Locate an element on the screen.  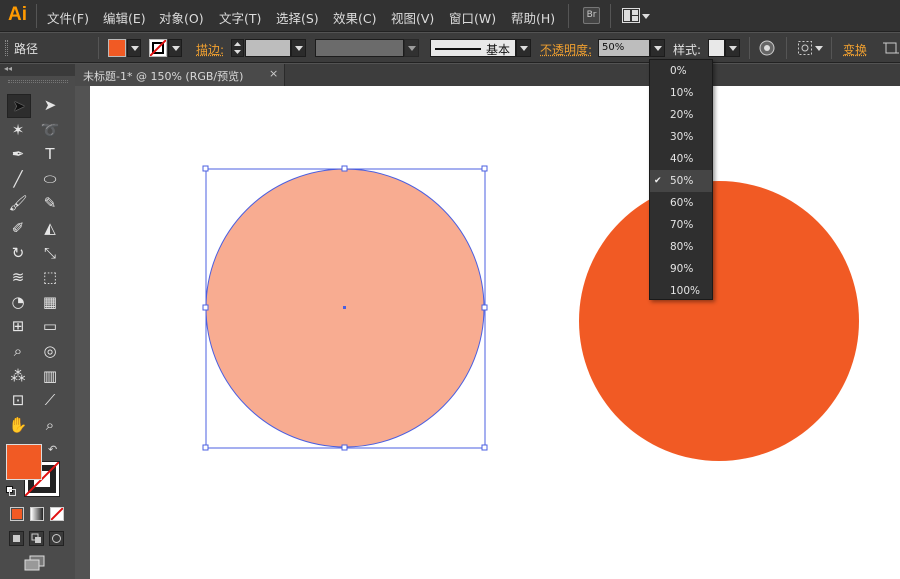
stepper-arrows-icon is located at coordinates (237, 48).